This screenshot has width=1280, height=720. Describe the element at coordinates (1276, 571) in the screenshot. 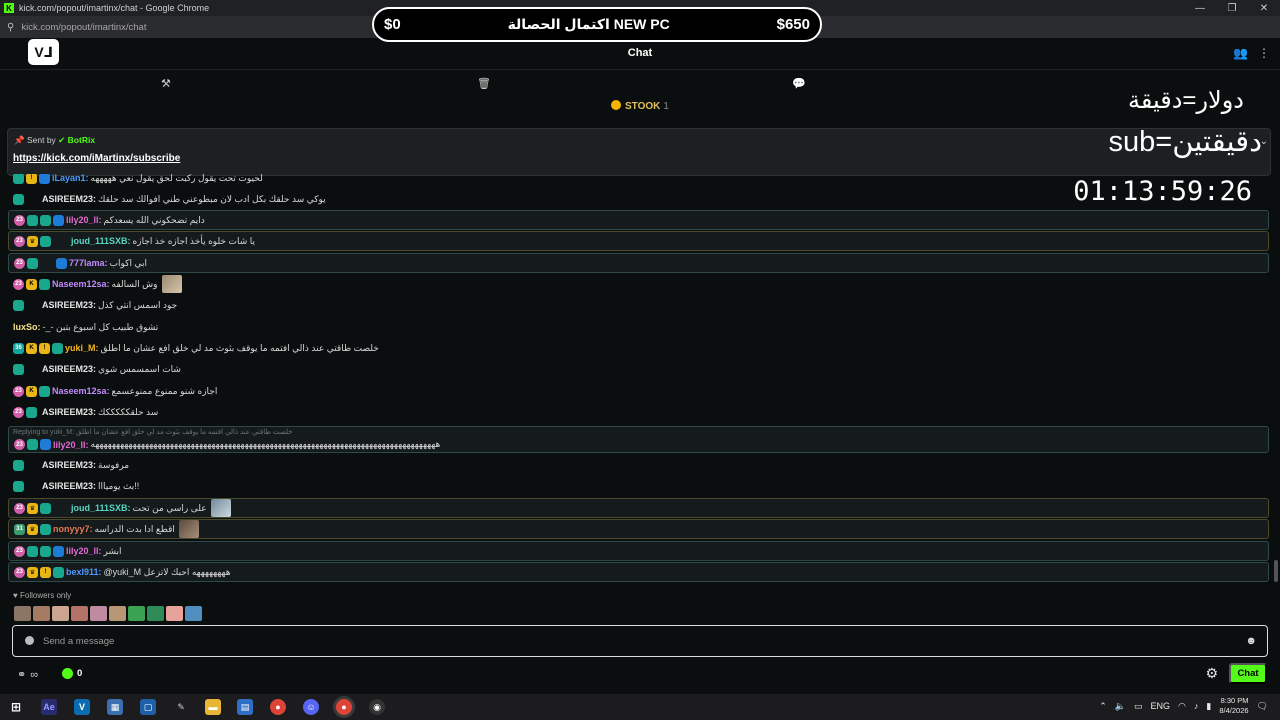

I see `chat-scrollbar` at that location.